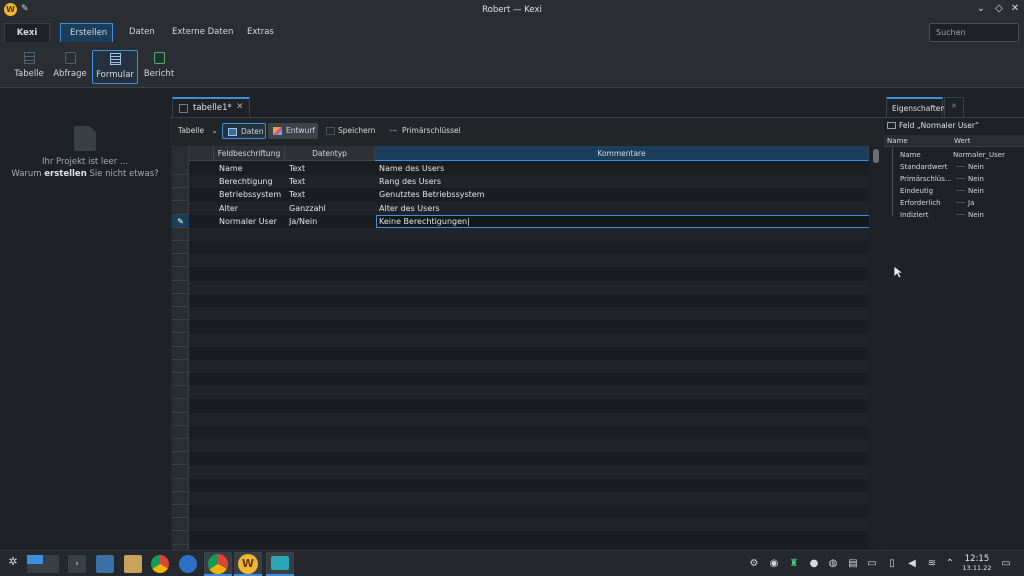 The height and width of the screenshot is (576, 1024). Describe the element at coordinates (872, 563) in the screenshot. I see `devices-icon: ▭` at that location.